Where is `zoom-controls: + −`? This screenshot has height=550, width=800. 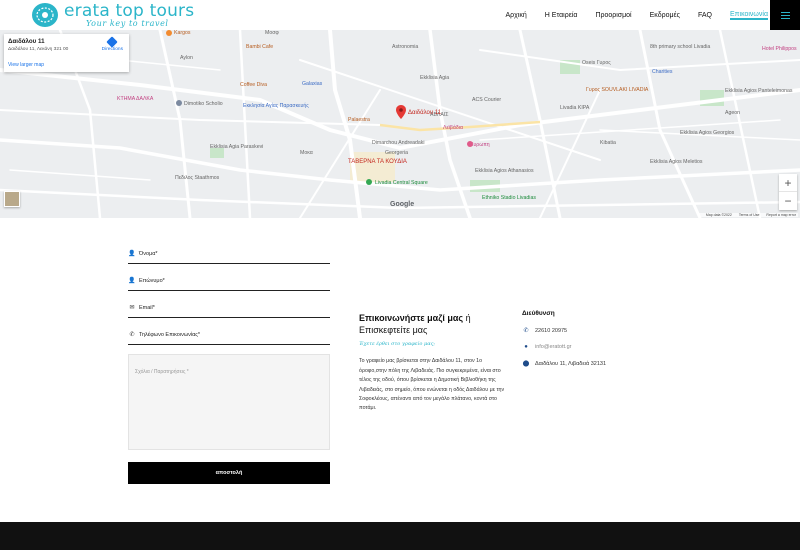
zoom-controls: + − is located at coordinates (788, 192).